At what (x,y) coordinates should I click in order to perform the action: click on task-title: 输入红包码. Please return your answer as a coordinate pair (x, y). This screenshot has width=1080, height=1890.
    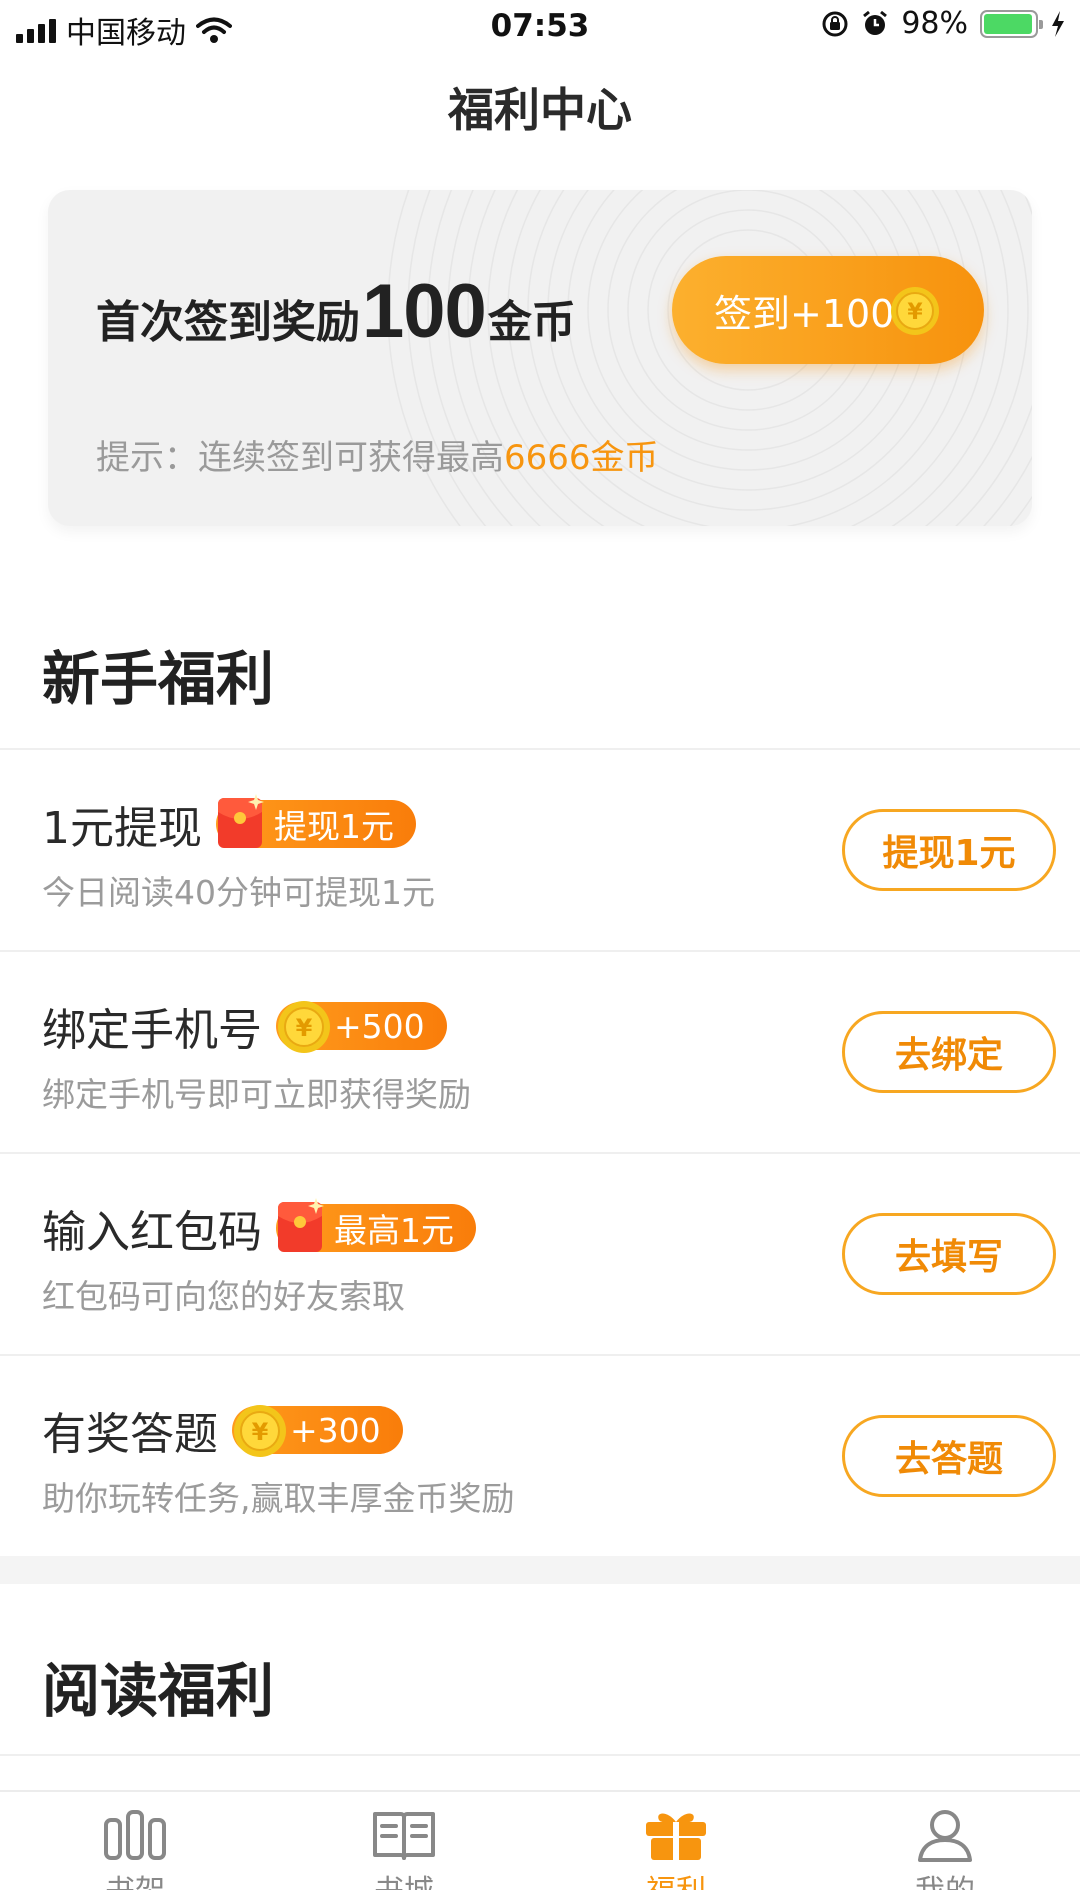
    Looking at the image, I should click on (152, 1232).